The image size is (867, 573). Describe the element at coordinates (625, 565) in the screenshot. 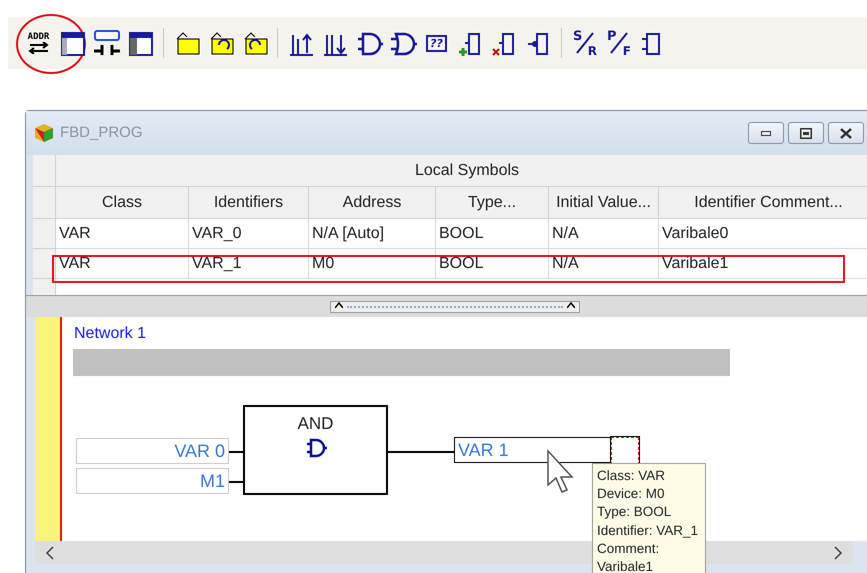

I see `tooltip-line: Varibale1` at that location.